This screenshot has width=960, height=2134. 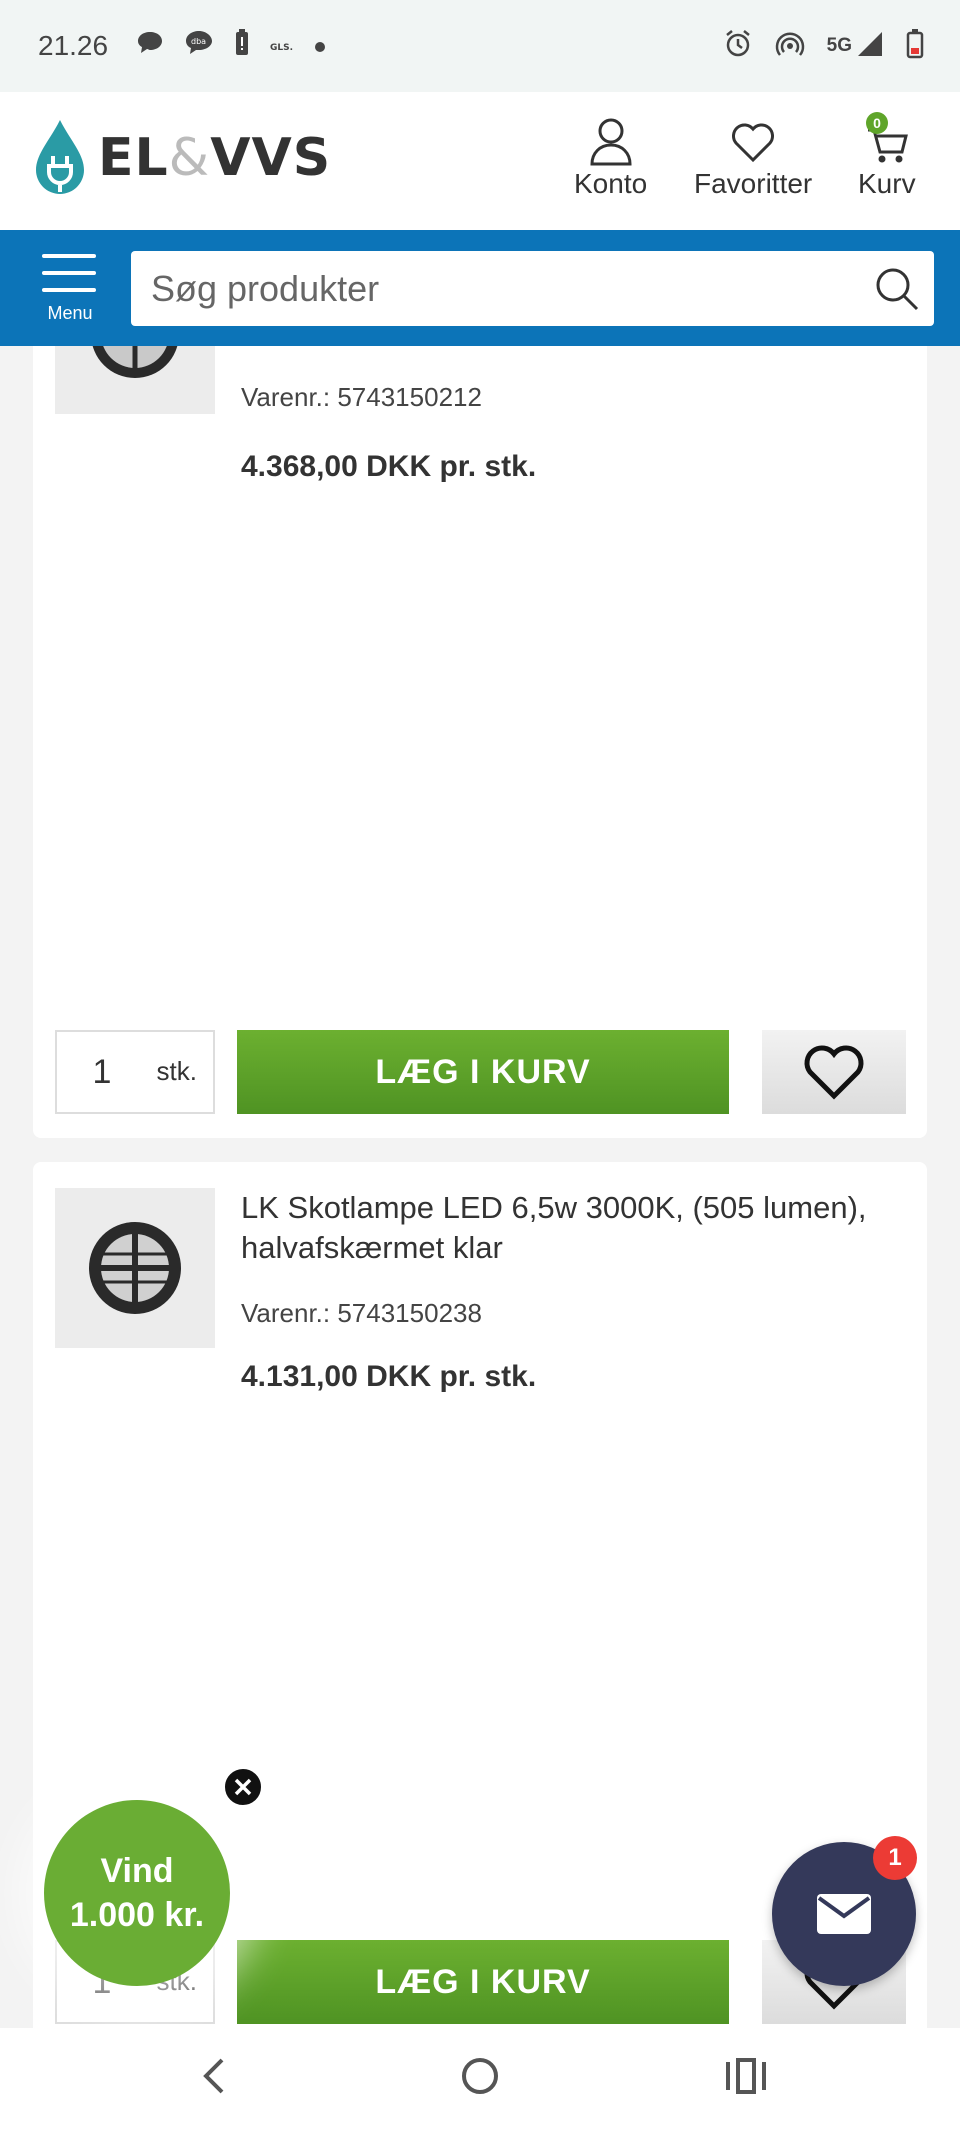 I want to click on menu-label: Menu, so click(x=70, y=313).